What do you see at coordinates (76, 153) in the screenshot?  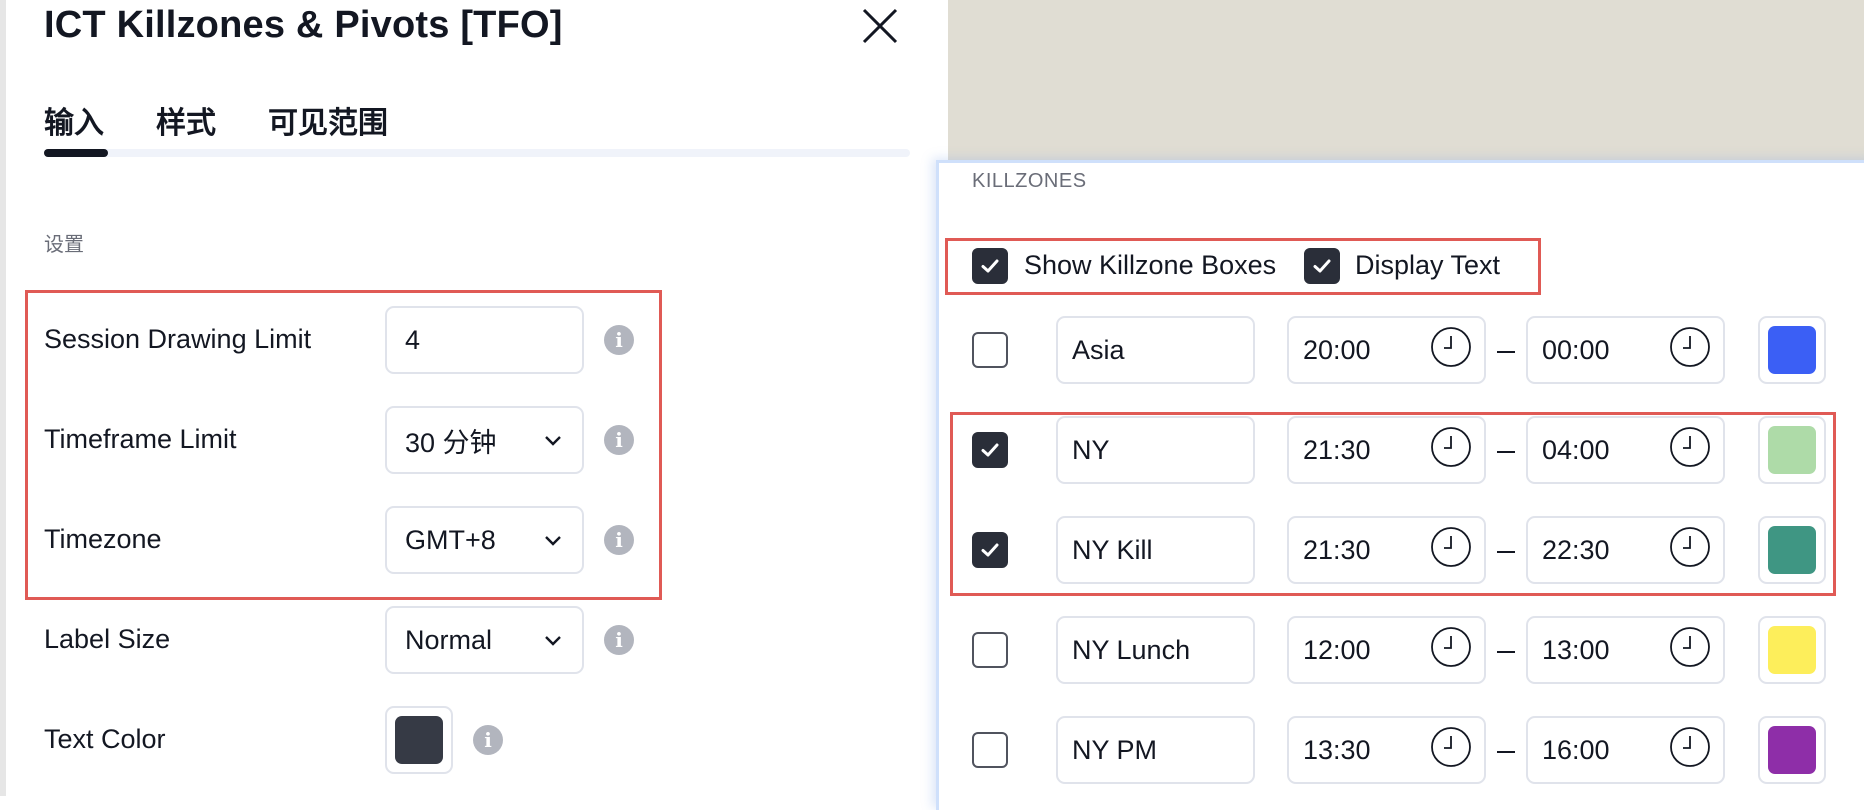 I see `active-tab-indicator` at bounding box center [76, 153].